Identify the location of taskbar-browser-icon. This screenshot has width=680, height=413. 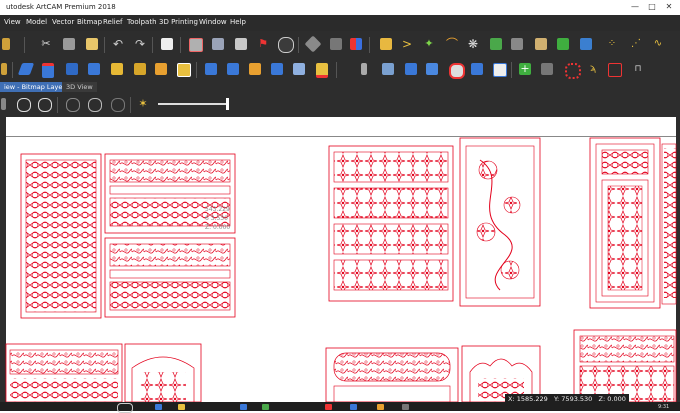
(243, 407).